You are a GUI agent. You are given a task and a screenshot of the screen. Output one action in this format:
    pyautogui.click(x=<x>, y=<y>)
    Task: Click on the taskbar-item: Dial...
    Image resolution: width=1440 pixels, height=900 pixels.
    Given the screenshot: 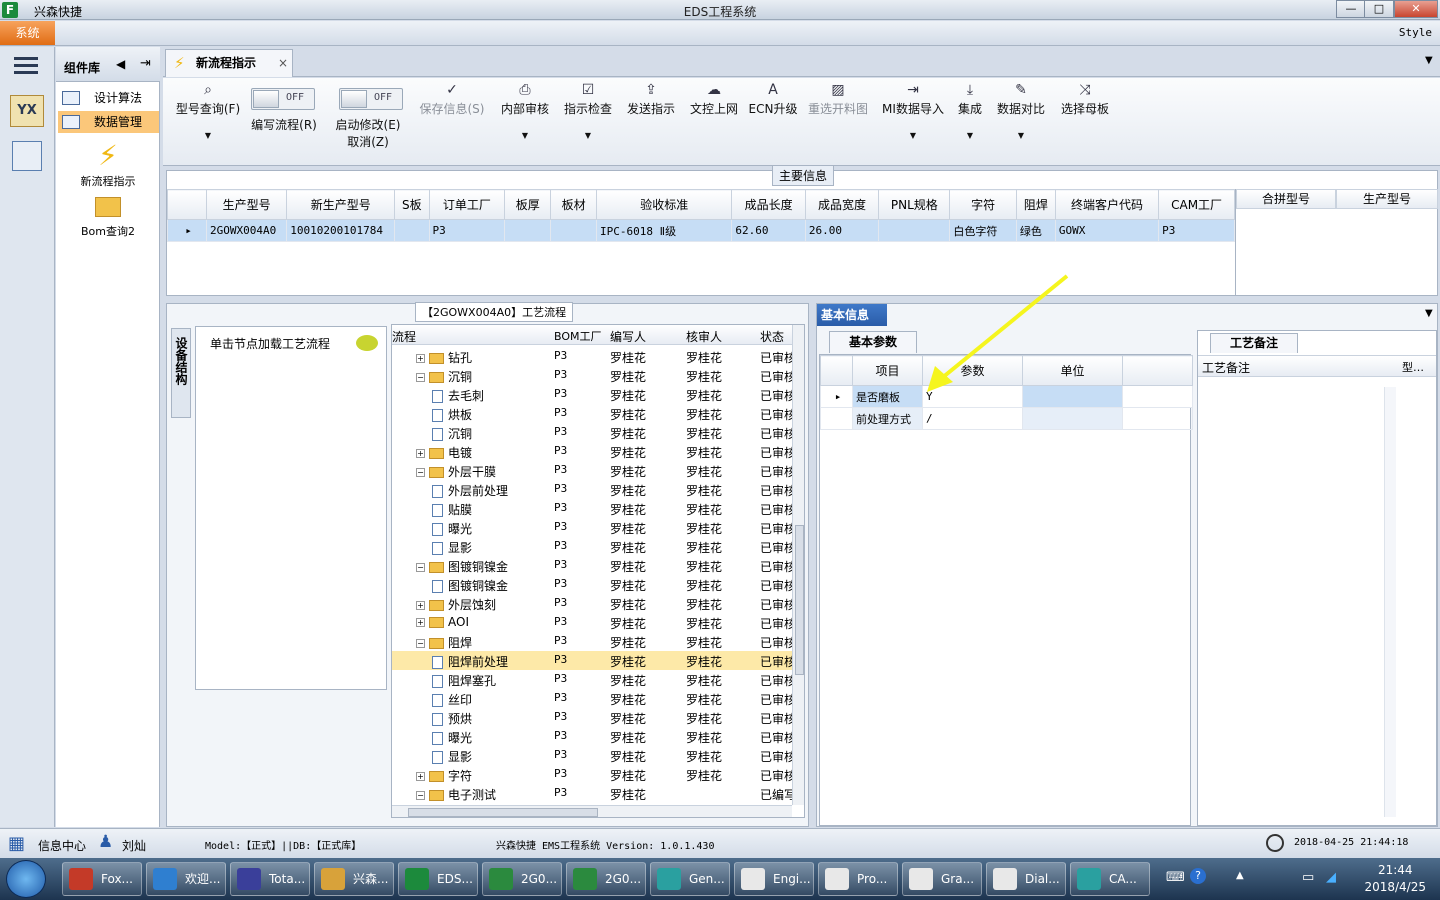 What is the action you would take?
    pyautogui.click(x=1026, y=879)
    